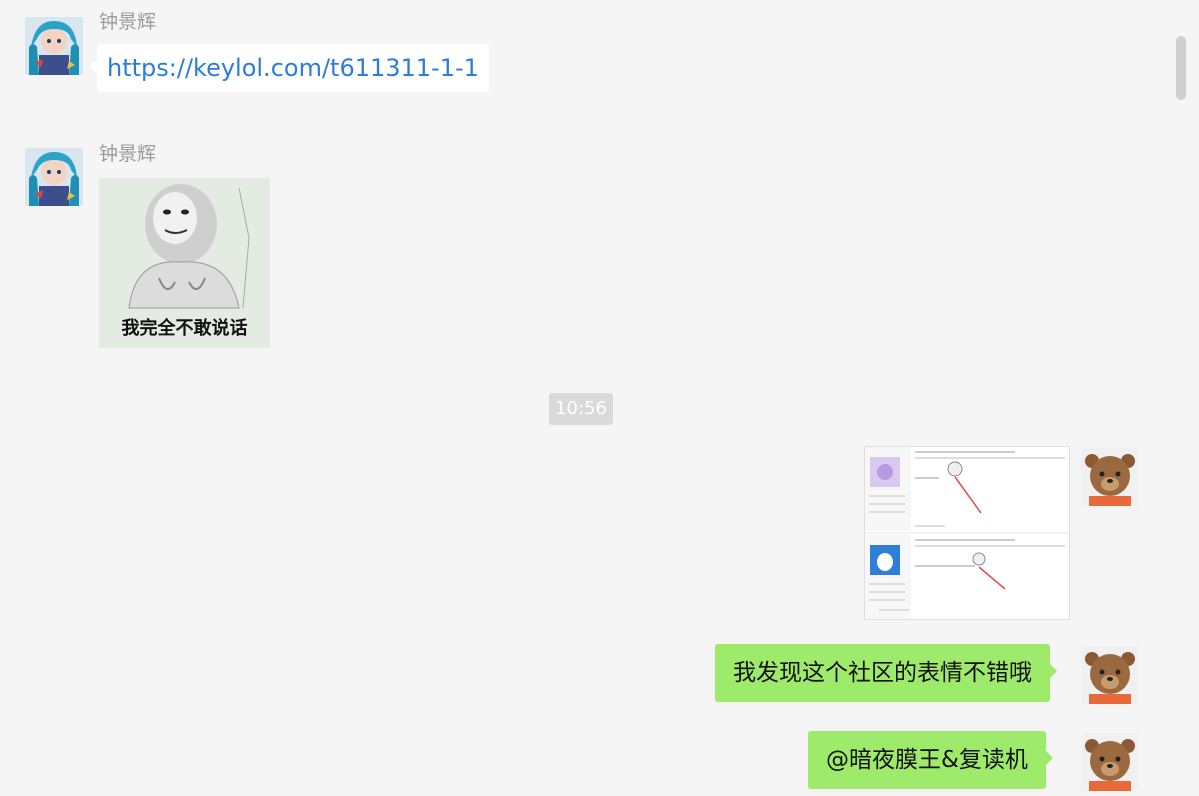 Image resolution: width=1199 pixels, height=796 pixels. Describe the element at coordinates (927, 760) in the screenshot. I see `message-text: @暗夜膜王&复读机` at that location.